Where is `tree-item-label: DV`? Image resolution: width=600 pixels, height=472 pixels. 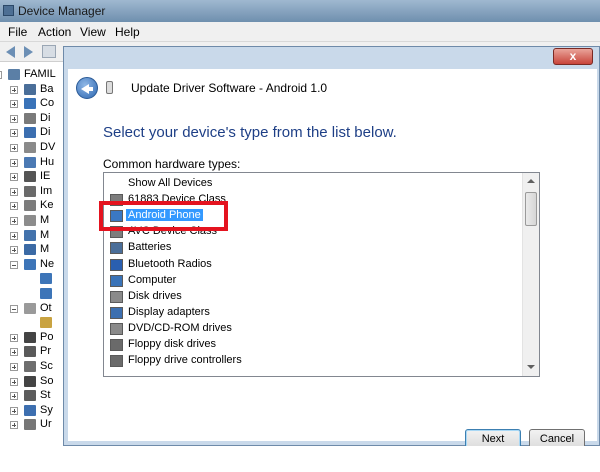
tree-item-label: DV is located at coordinates (48, 147).